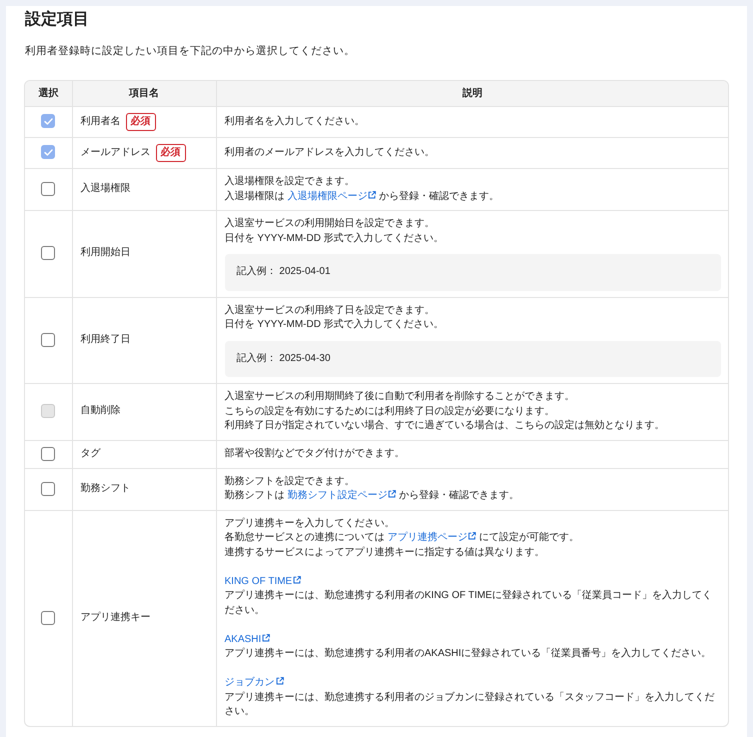 This screenshot has height=737, width=753. What do you see at coordinates (390, 411) in the screenshot?
I see `description-text: こちらの設定を有効にするためには利用終了日の設定が必要になります。` at bounding box center [390, 411].